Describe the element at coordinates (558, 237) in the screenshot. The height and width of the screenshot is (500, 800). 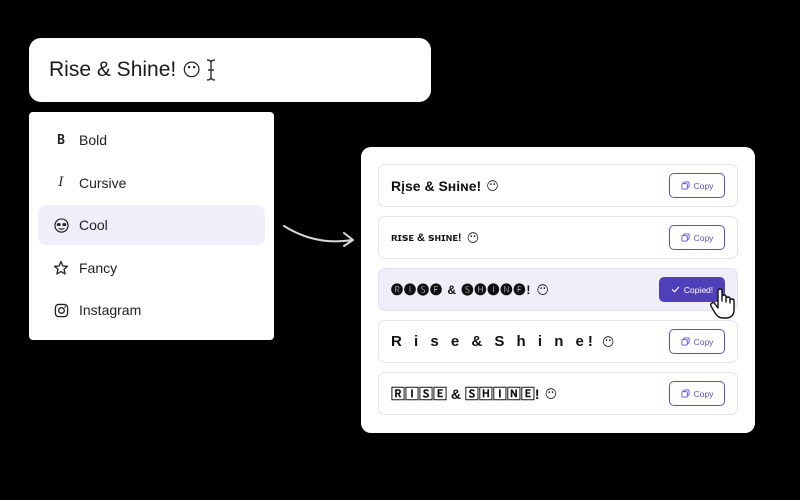
I see `result-row: ʀɪꜱᴇ & ꜱʜɪɴᴇ! 😶 Copy` at that location.